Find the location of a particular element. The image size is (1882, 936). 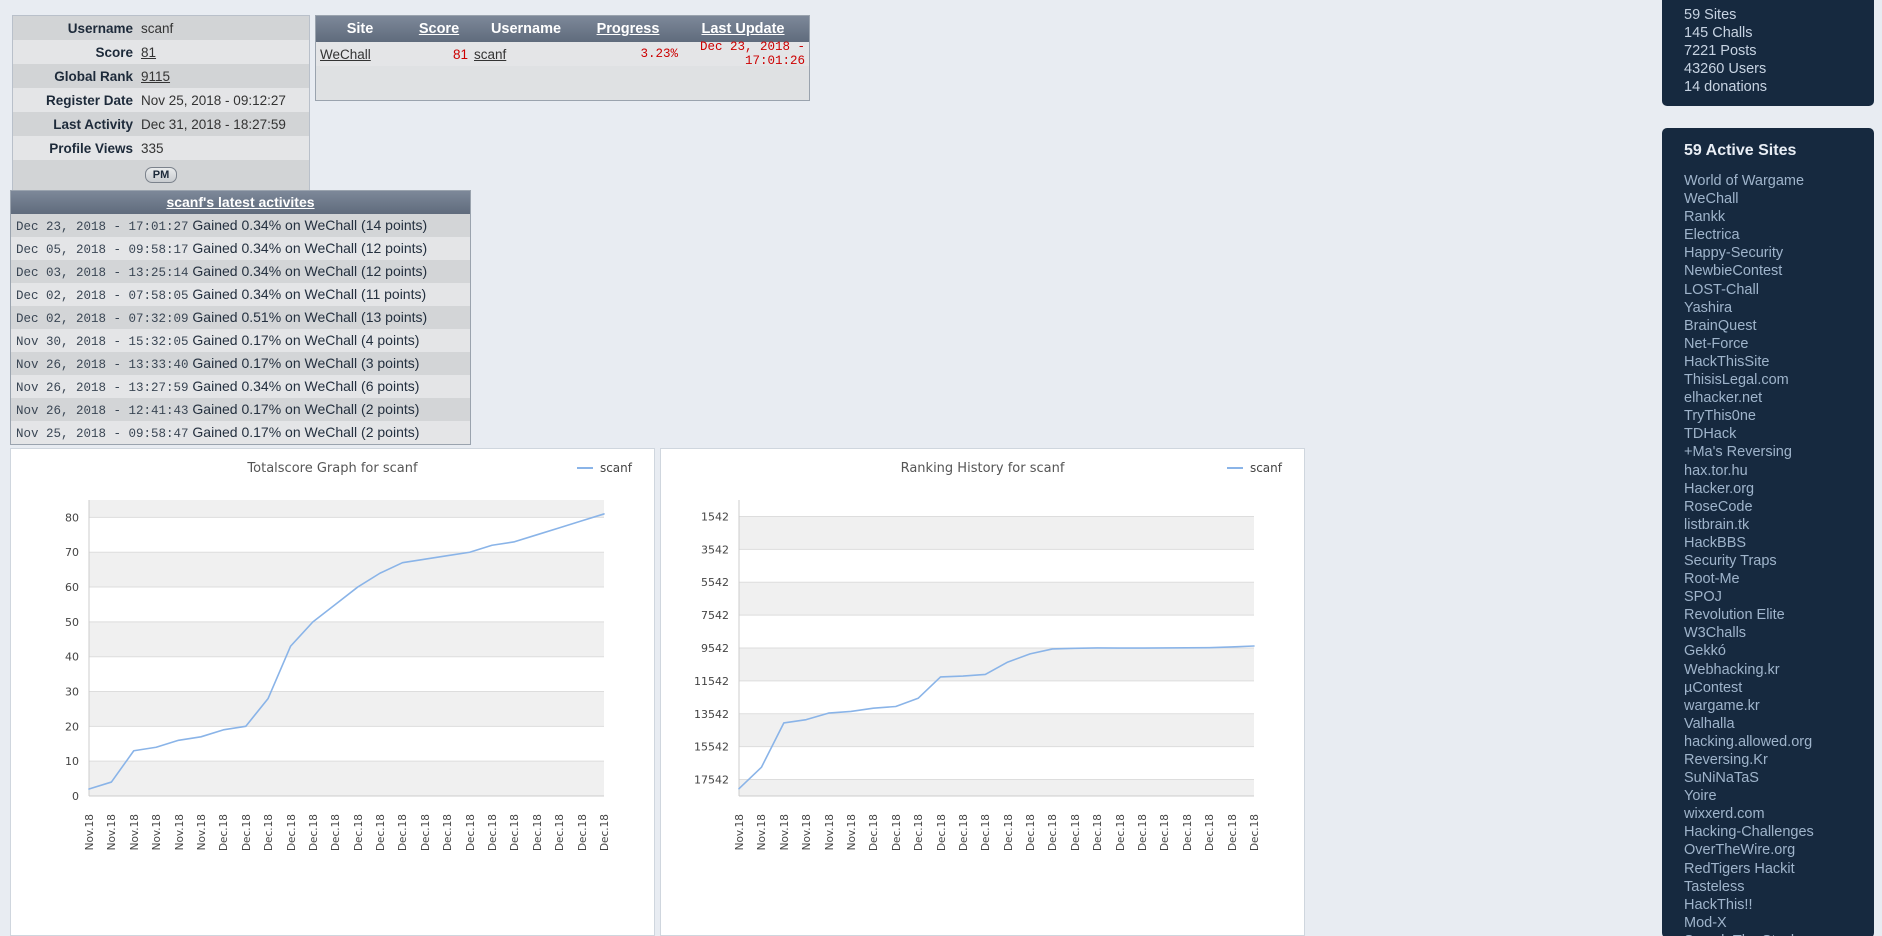

totalscore-plot-area: 0 10 20 30 40 50 60 70 80 is located at coordinates (332, 647).